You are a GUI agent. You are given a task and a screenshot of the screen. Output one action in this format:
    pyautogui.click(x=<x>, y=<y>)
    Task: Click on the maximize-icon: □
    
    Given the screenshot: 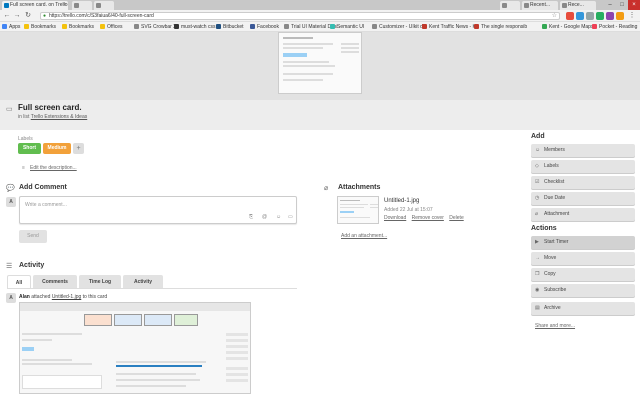 What is the action you would take?
    pyautogui.click(x=622, y=5)
    